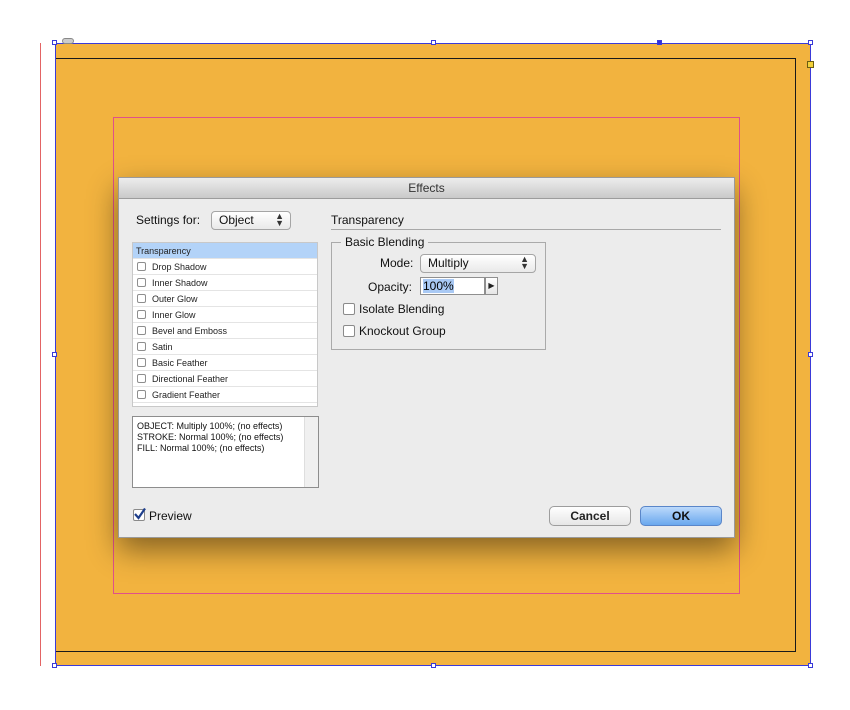 The height and width of the screenshot is (710, 850). Describe the element at coordinates (68, 41) in the screenshot. I see `content-grabber-icon` at that location.